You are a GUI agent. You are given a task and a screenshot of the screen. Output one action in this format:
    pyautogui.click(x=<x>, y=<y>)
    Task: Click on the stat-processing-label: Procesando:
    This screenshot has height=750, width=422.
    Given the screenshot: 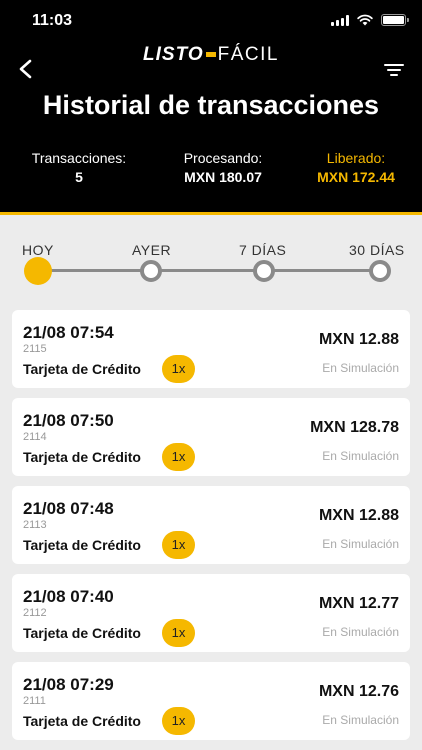 What is the action you would take?
    pyautogui.click(x=223, y=158)
    